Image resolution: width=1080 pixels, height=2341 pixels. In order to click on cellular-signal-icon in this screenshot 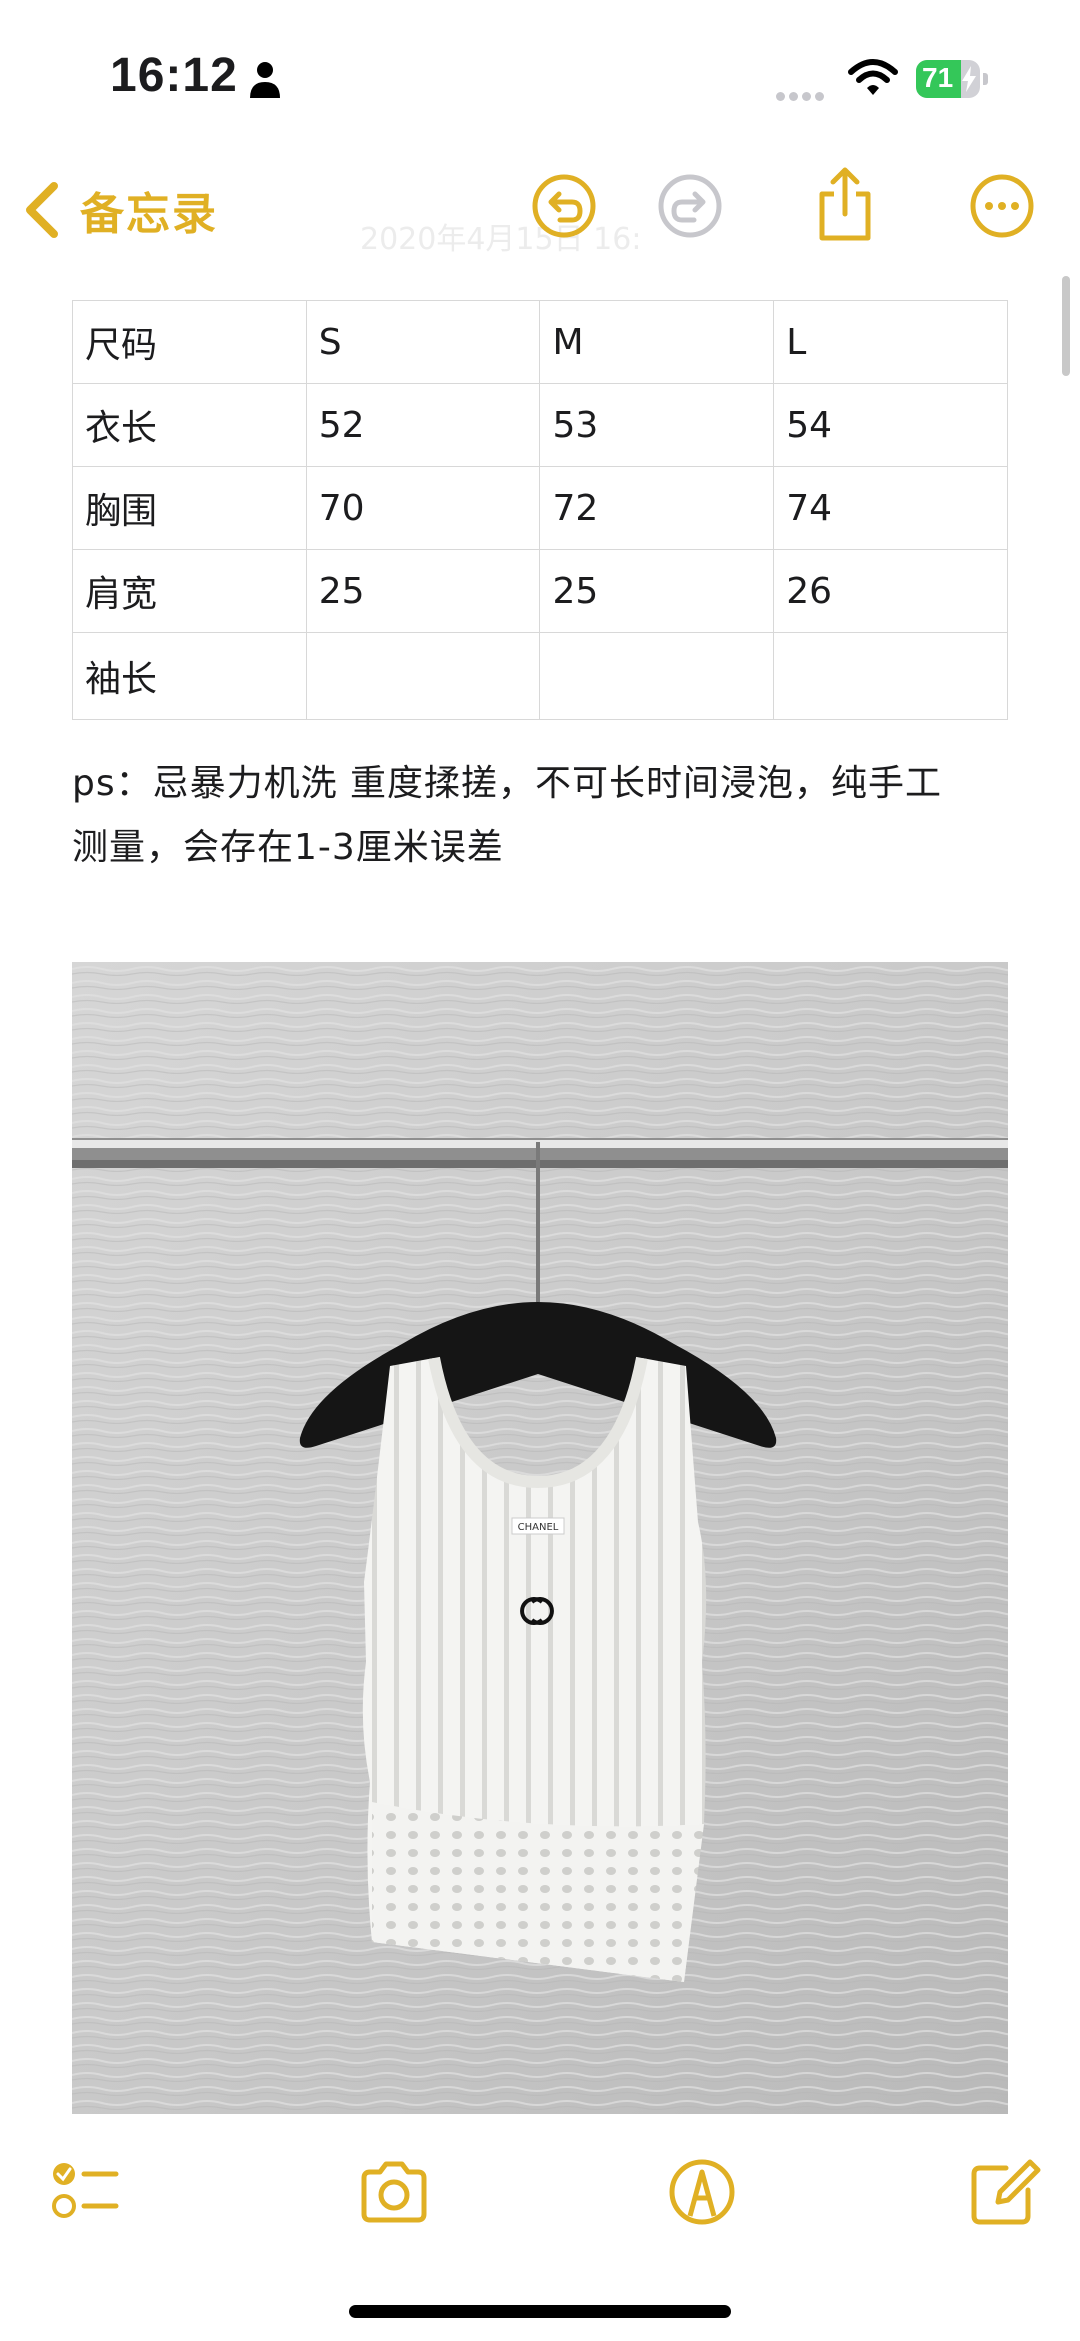, I will do `click(802, 95)`.